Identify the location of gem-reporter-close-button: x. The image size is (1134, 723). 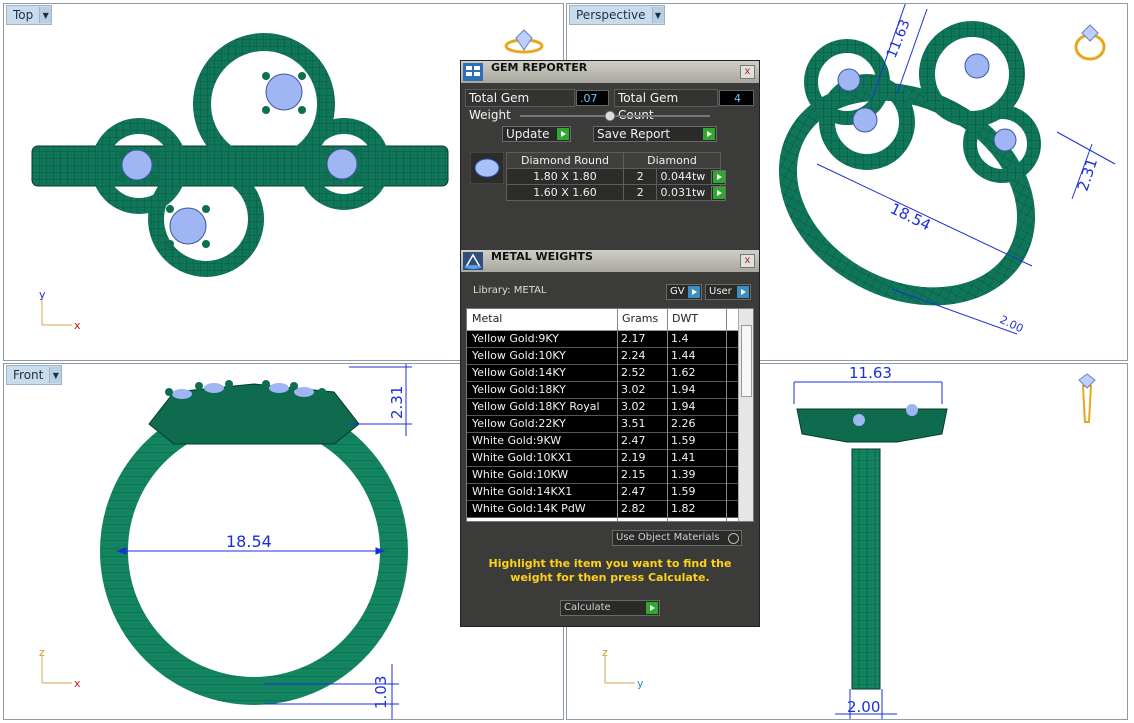
(747, 72).